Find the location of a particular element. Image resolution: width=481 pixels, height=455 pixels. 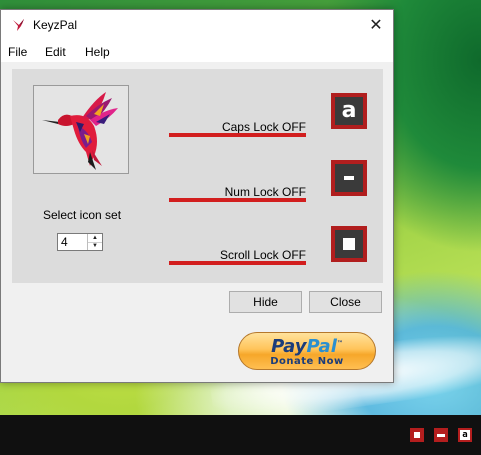

taskbar: a is located at coordinates (240, 435).